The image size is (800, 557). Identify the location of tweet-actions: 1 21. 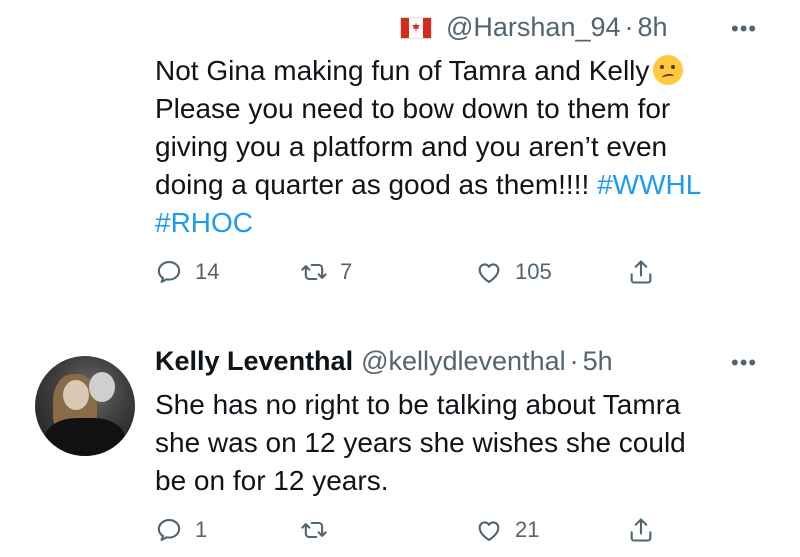
(415, 533).